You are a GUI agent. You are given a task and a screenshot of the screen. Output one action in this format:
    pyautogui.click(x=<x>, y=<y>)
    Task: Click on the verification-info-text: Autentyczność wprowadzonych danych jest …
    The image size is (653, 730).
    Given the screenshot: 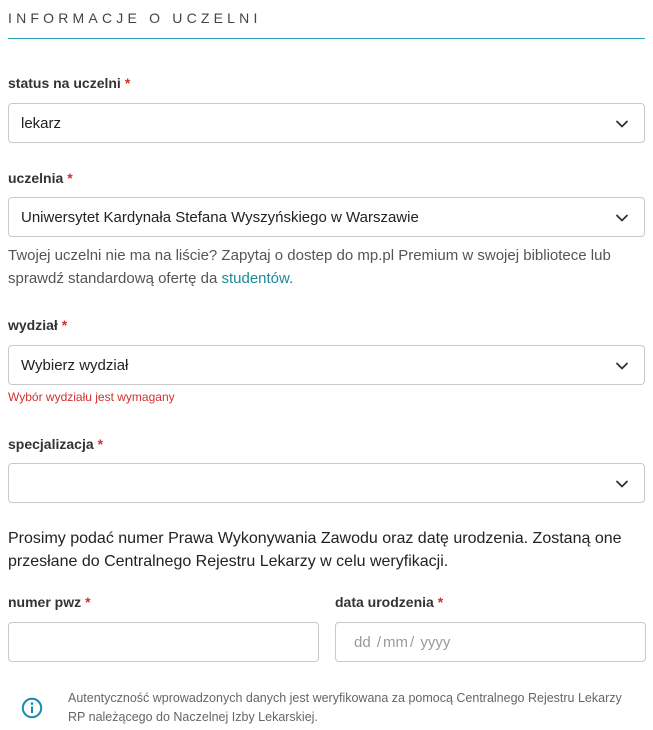 What is the action you would take?
    pyautogui.click(x=345, y=707)
    